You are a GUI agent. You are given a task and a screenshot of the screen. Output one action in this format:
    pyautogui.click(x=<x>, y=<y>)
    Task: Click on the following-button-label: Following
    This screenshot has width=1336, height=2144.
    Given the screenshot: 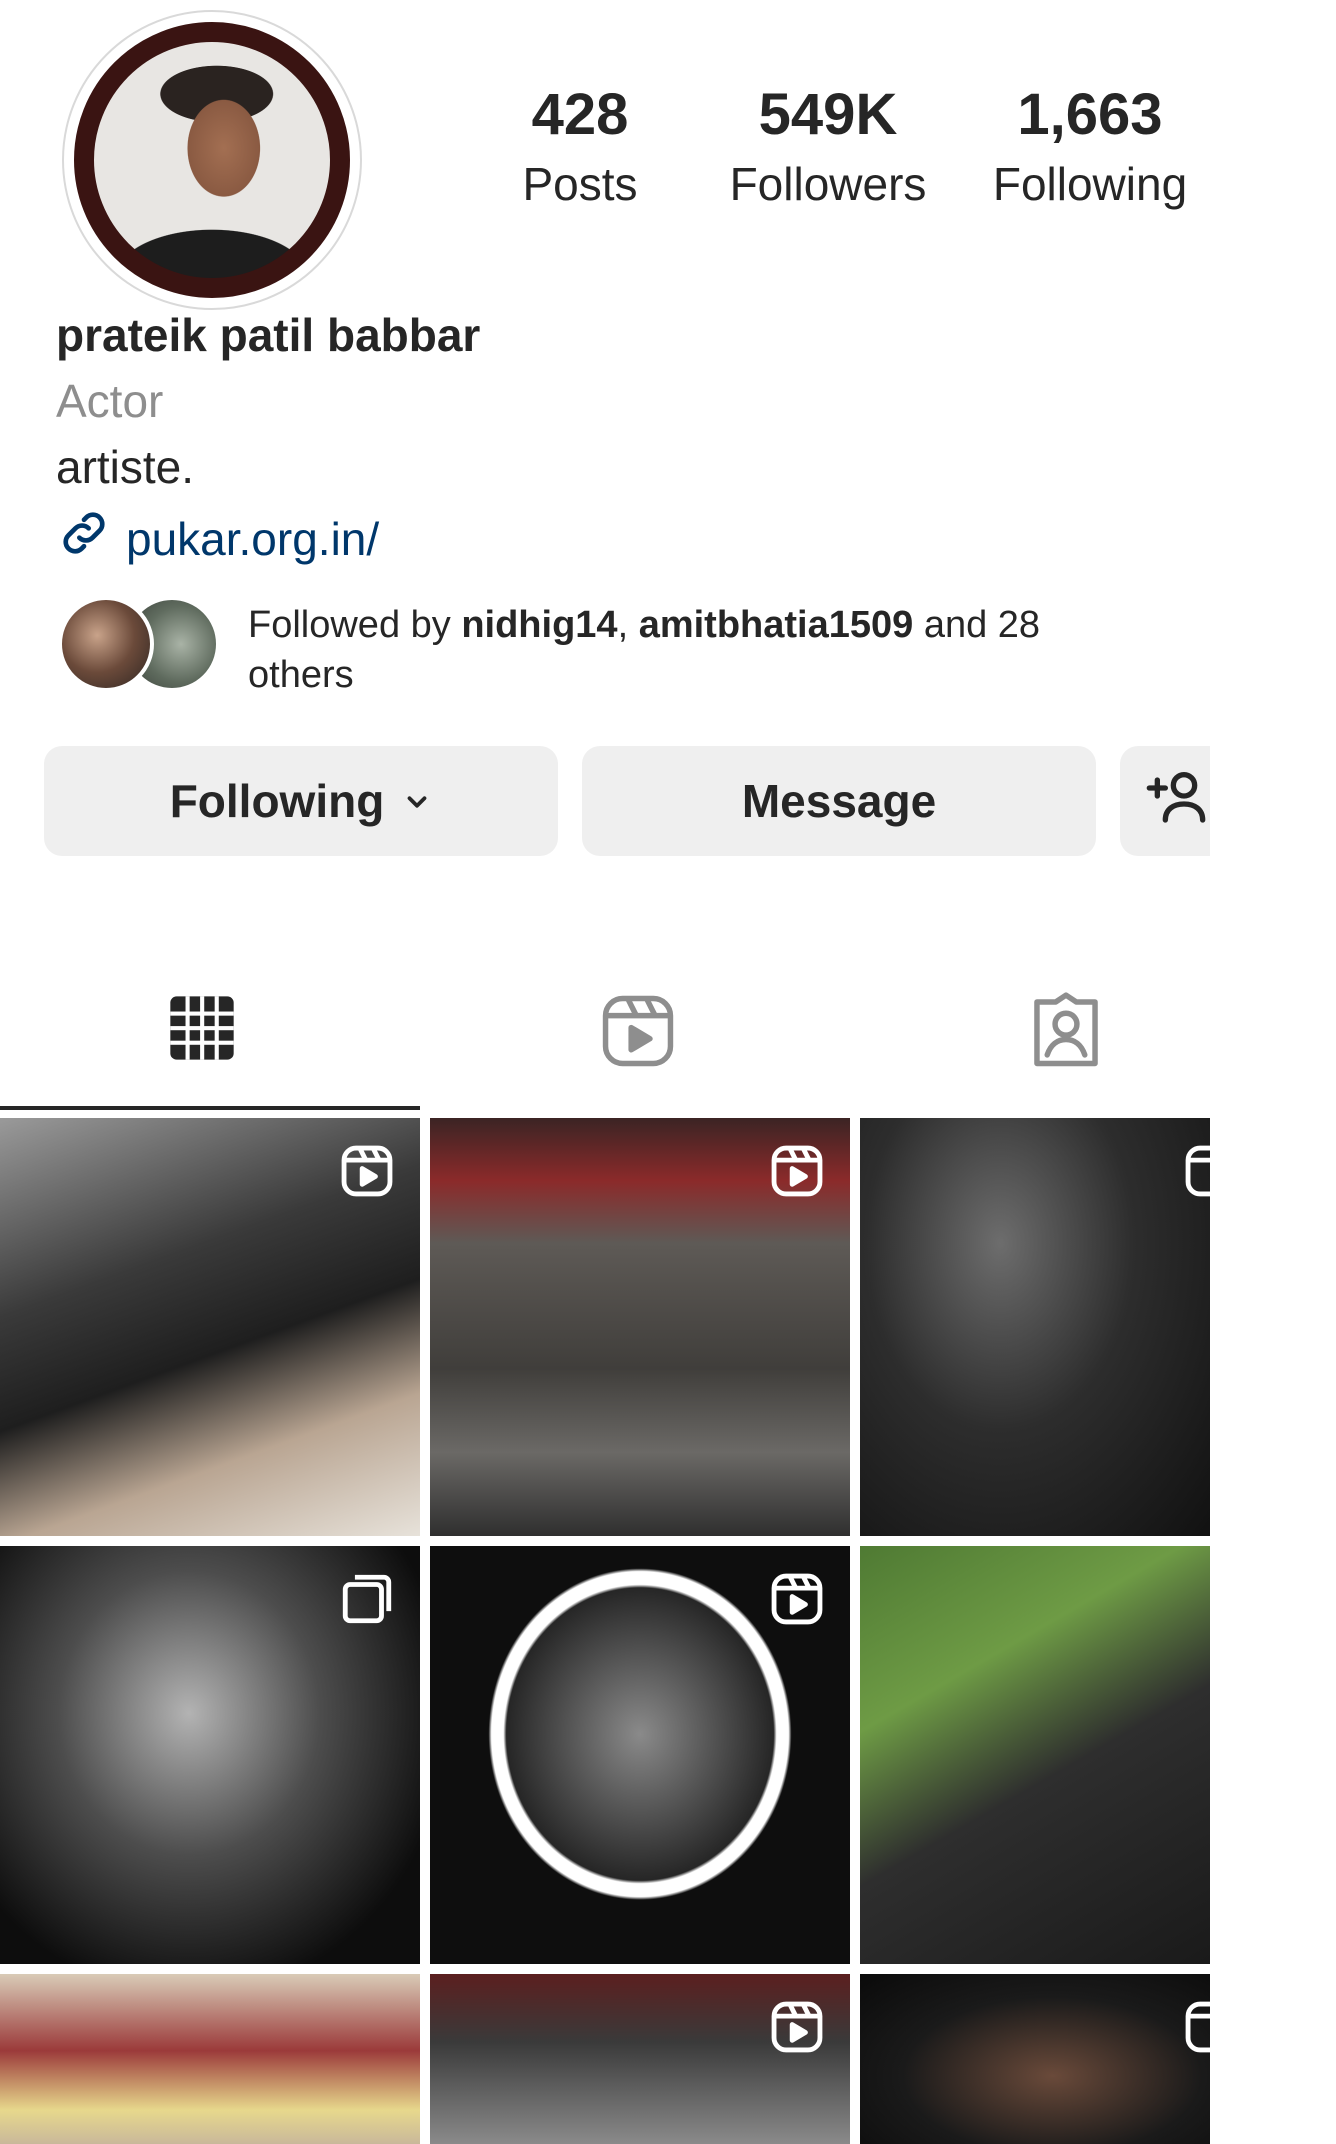 What is the action you would take?
    pyautogui.click(x=277, y=801)
    